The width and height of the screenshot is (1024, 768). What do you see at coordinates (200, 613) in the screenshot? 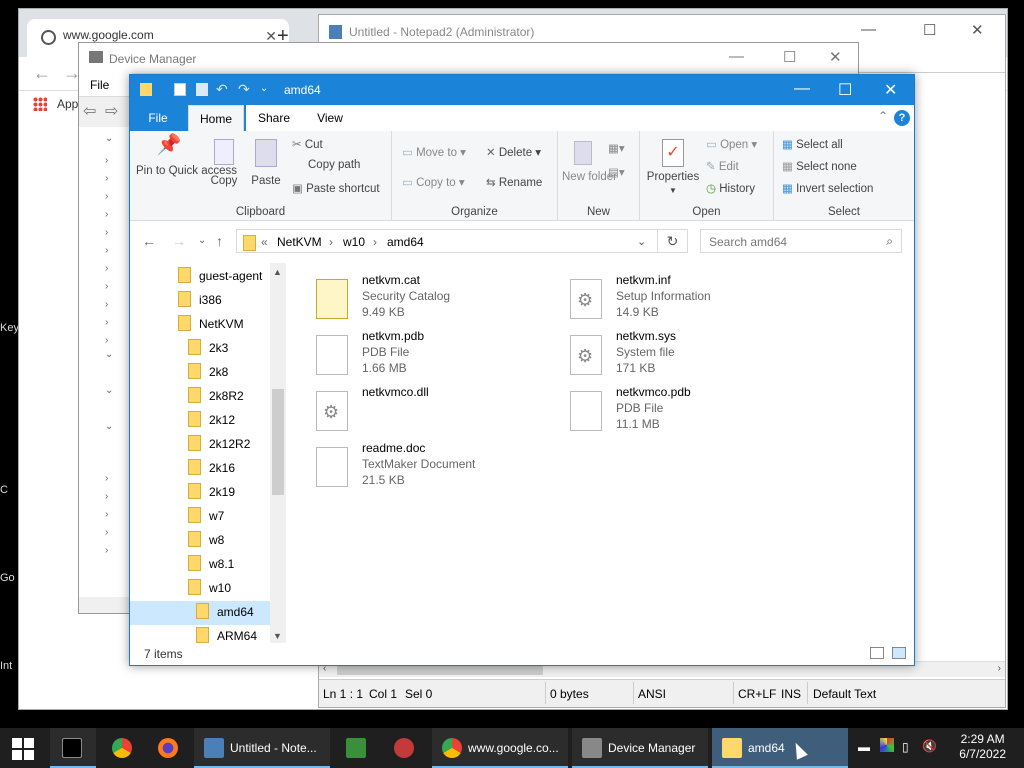
I see `nav-item-amd64: amd64` at bounding box center [200, 613].